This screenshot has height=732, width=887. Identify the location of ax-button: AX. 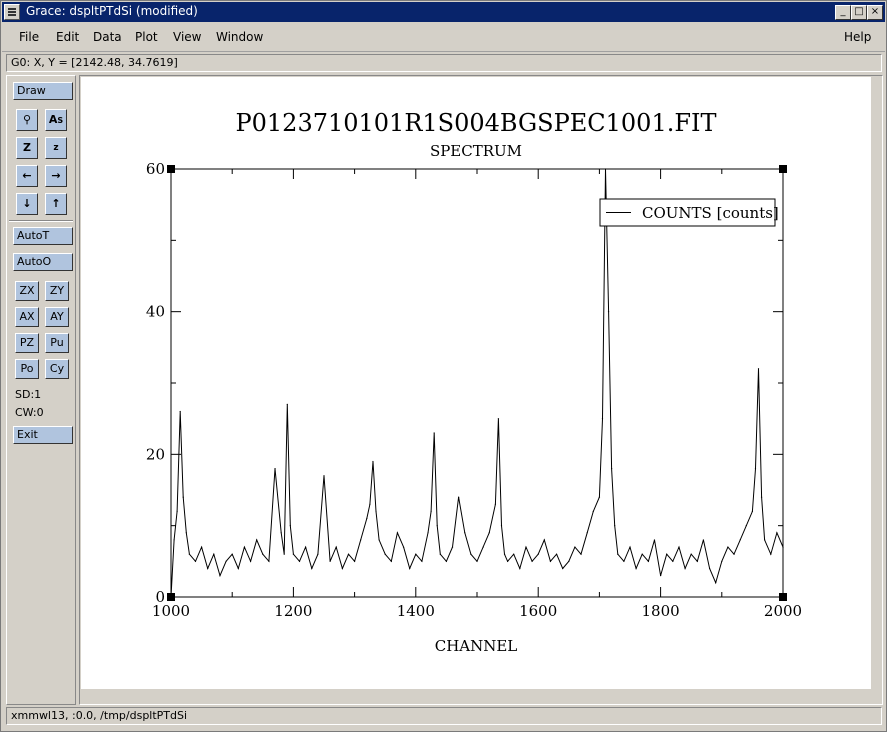
(27, 317).